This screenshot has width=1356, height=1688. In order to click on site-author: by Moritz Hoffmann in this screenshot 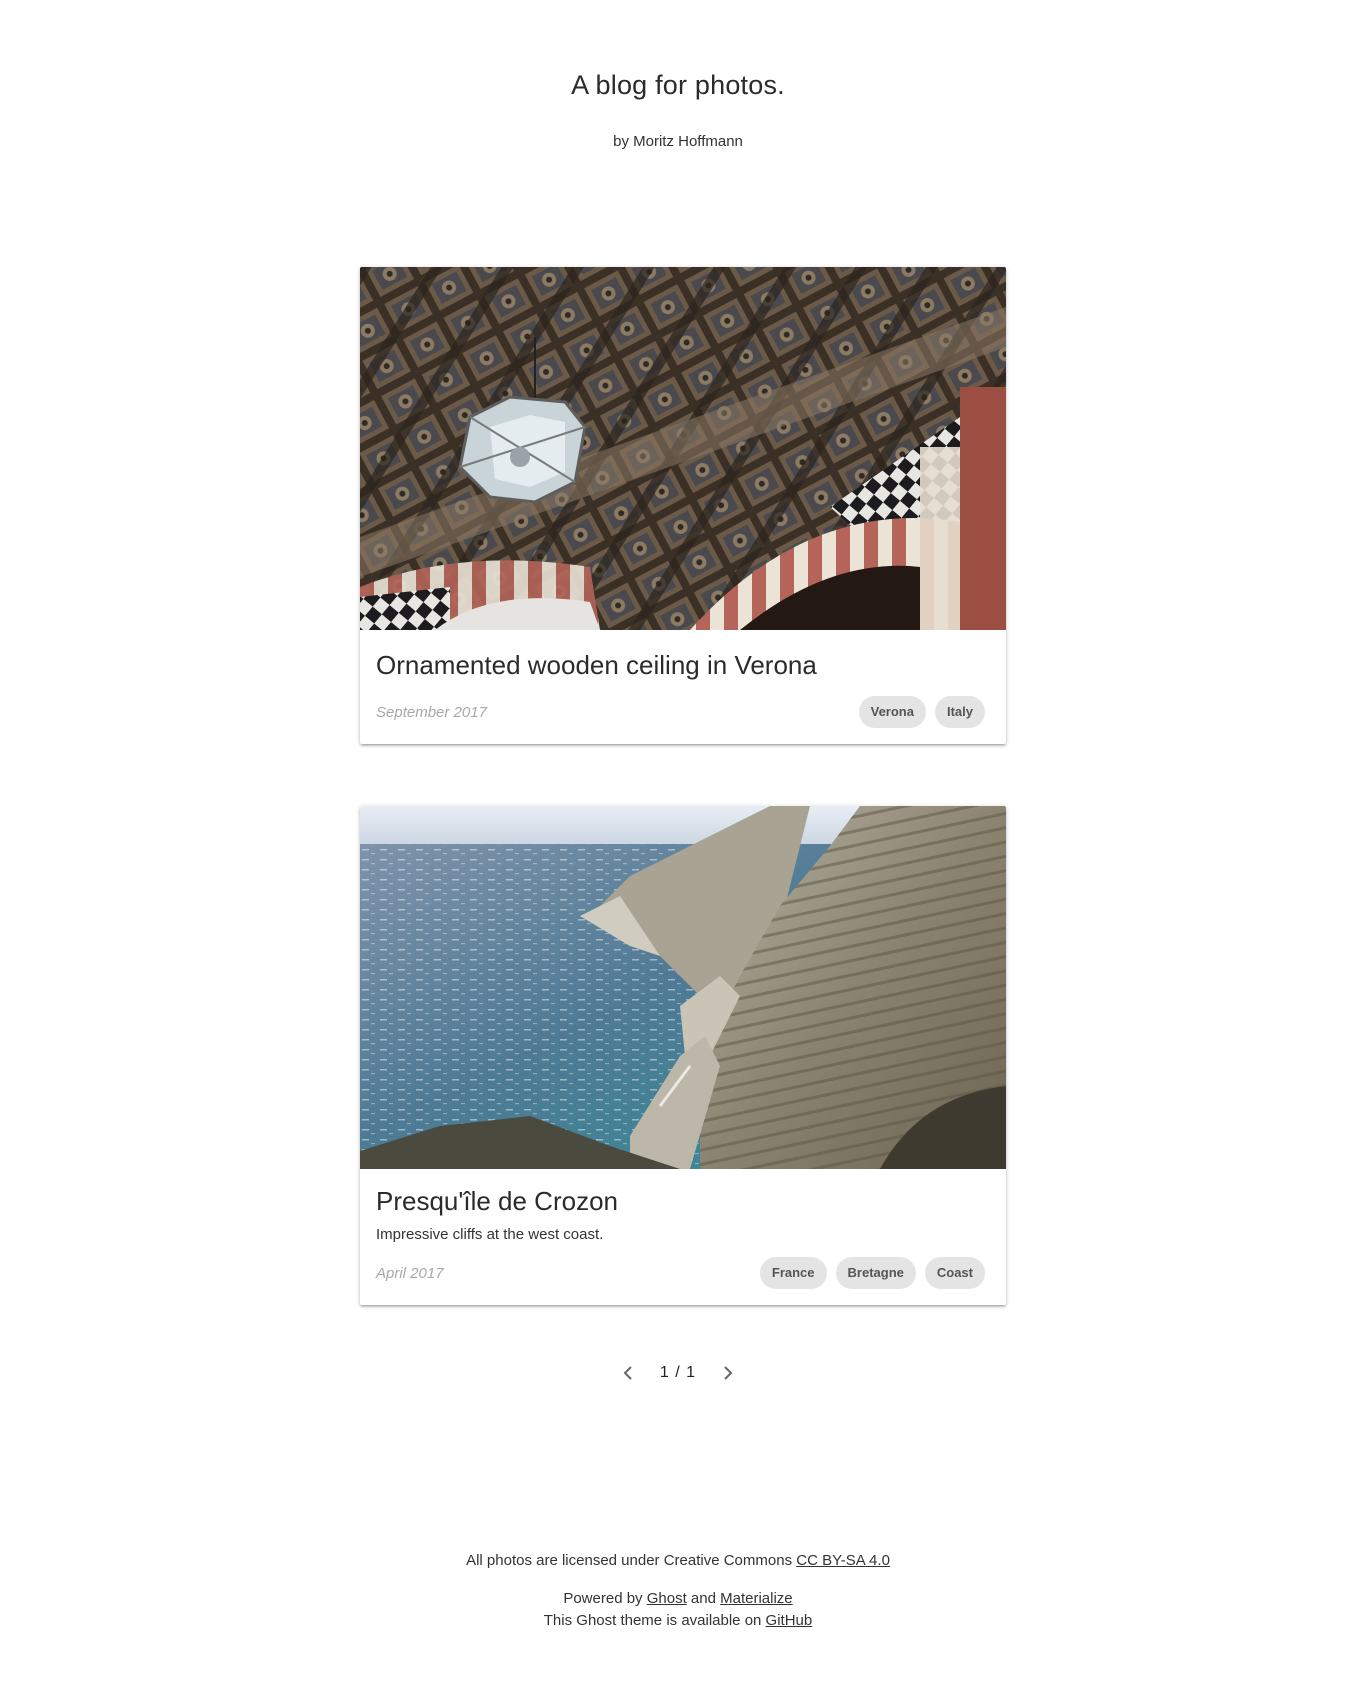, I will do `click(678, 141)`.